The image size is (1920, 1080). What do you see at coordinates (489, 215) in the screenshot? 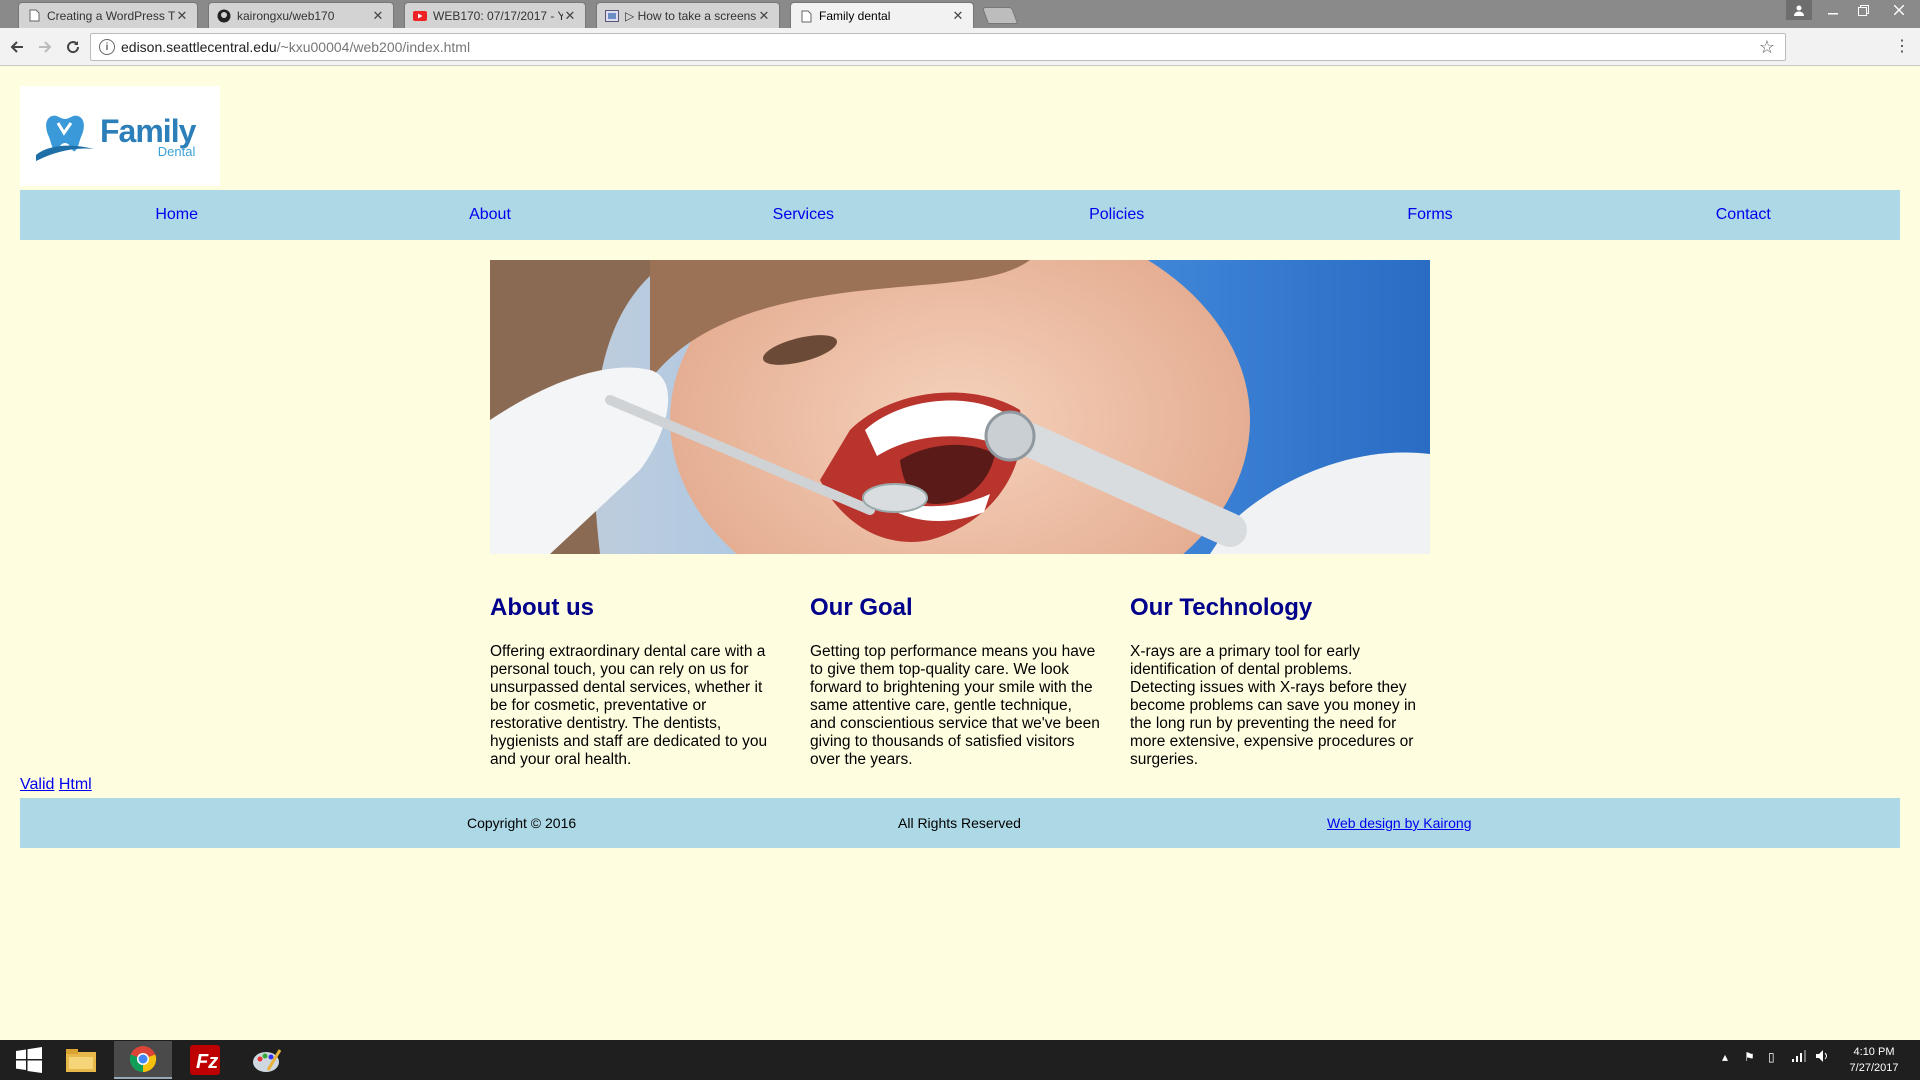
I see `nav-about: About` at bounding box center [489, 215].